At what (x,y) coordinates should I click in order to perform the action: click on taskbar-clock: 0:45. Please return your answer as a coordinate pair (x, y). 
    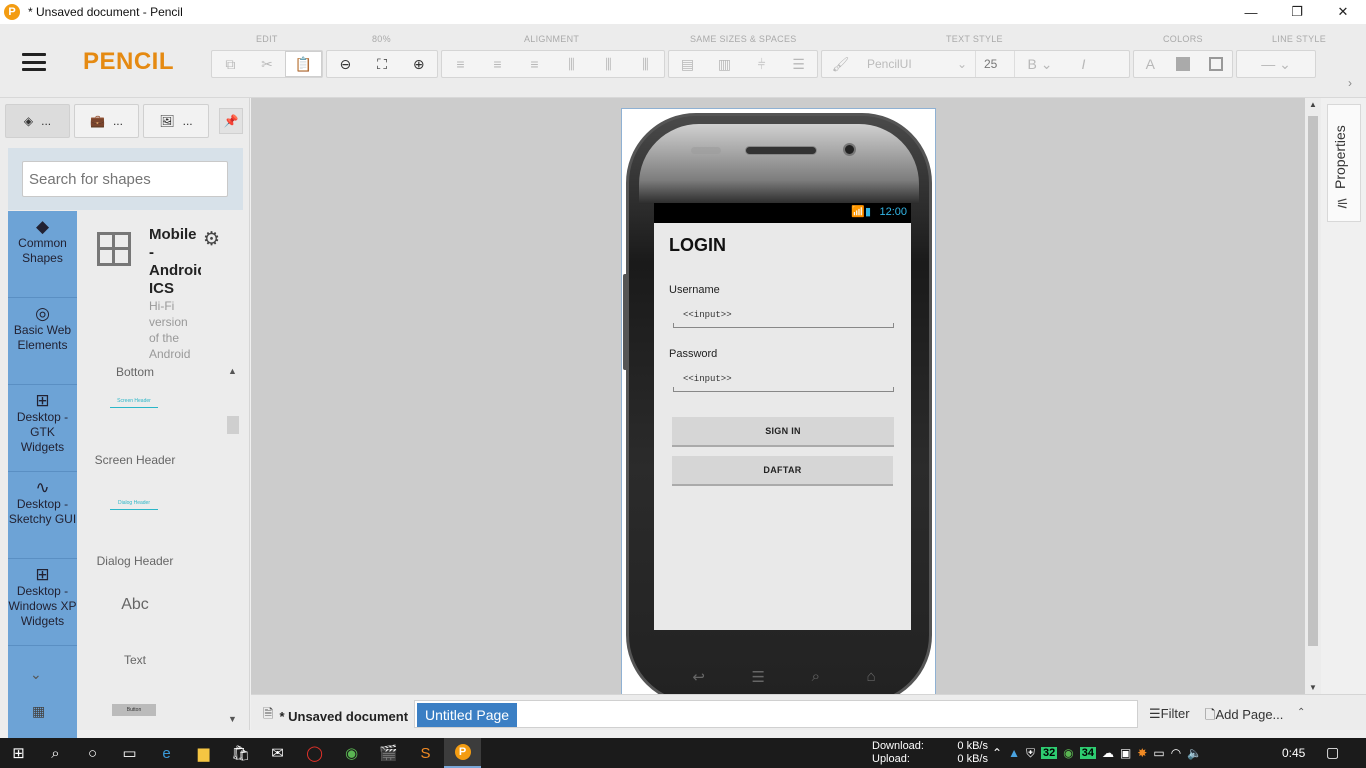
    Looking at the image, I should click on (1293, 753).